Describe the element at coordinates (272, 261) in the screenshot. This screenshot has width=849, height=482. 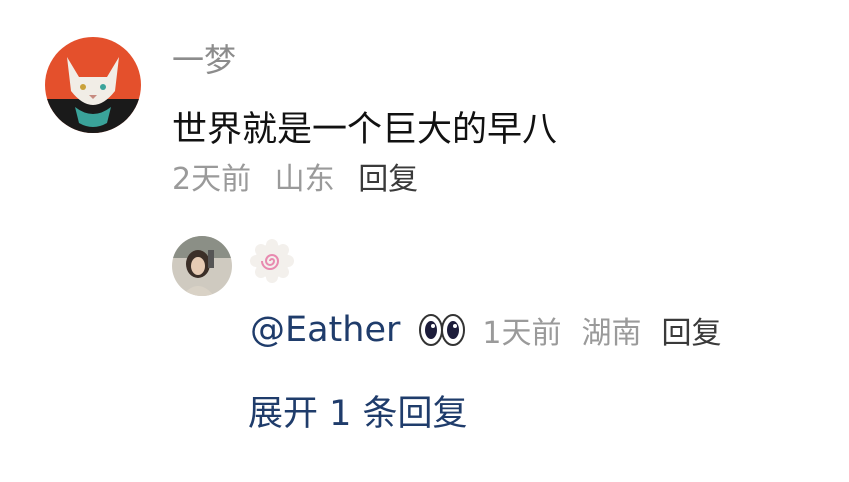
I see `user-badge-icon` at that location.